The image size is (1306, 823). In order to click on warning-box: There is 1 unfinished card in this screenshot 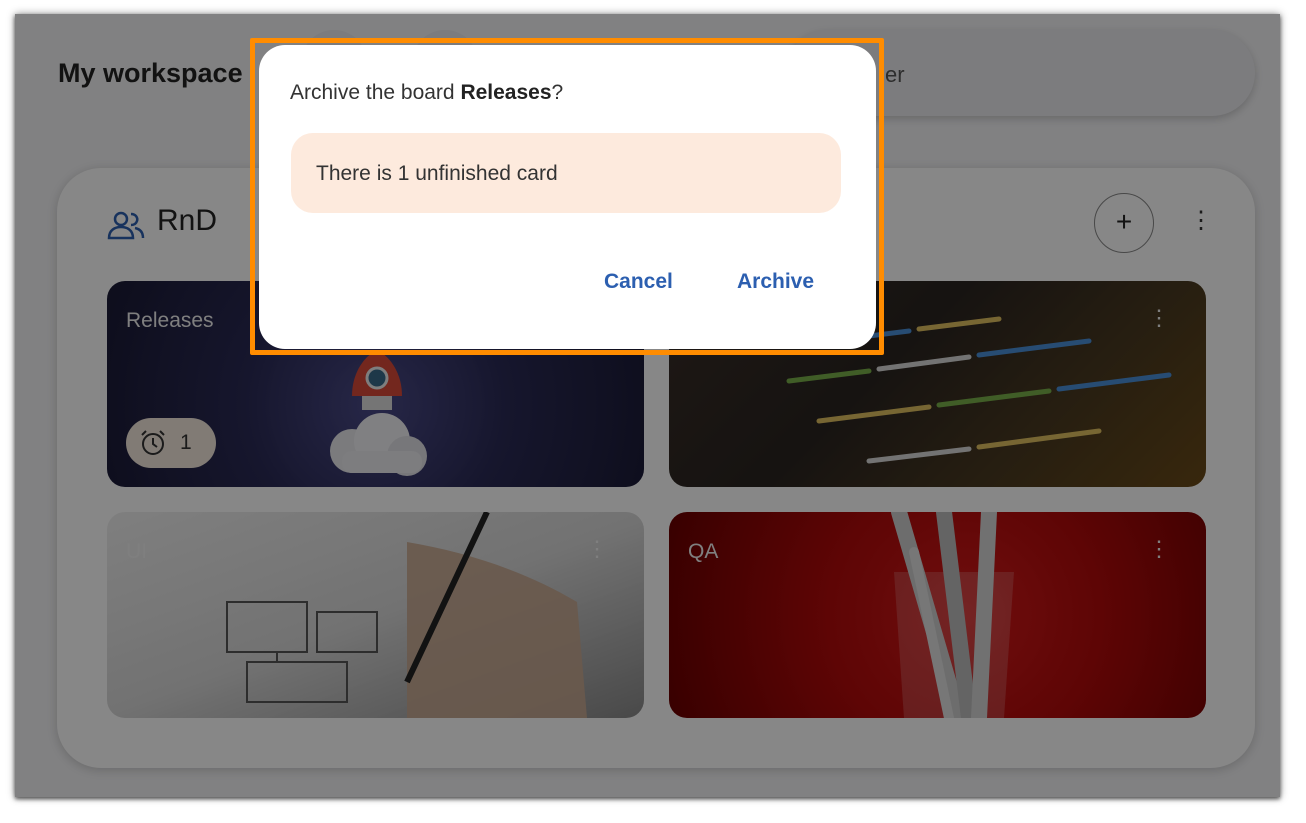, I will do `click(566, 173)`.